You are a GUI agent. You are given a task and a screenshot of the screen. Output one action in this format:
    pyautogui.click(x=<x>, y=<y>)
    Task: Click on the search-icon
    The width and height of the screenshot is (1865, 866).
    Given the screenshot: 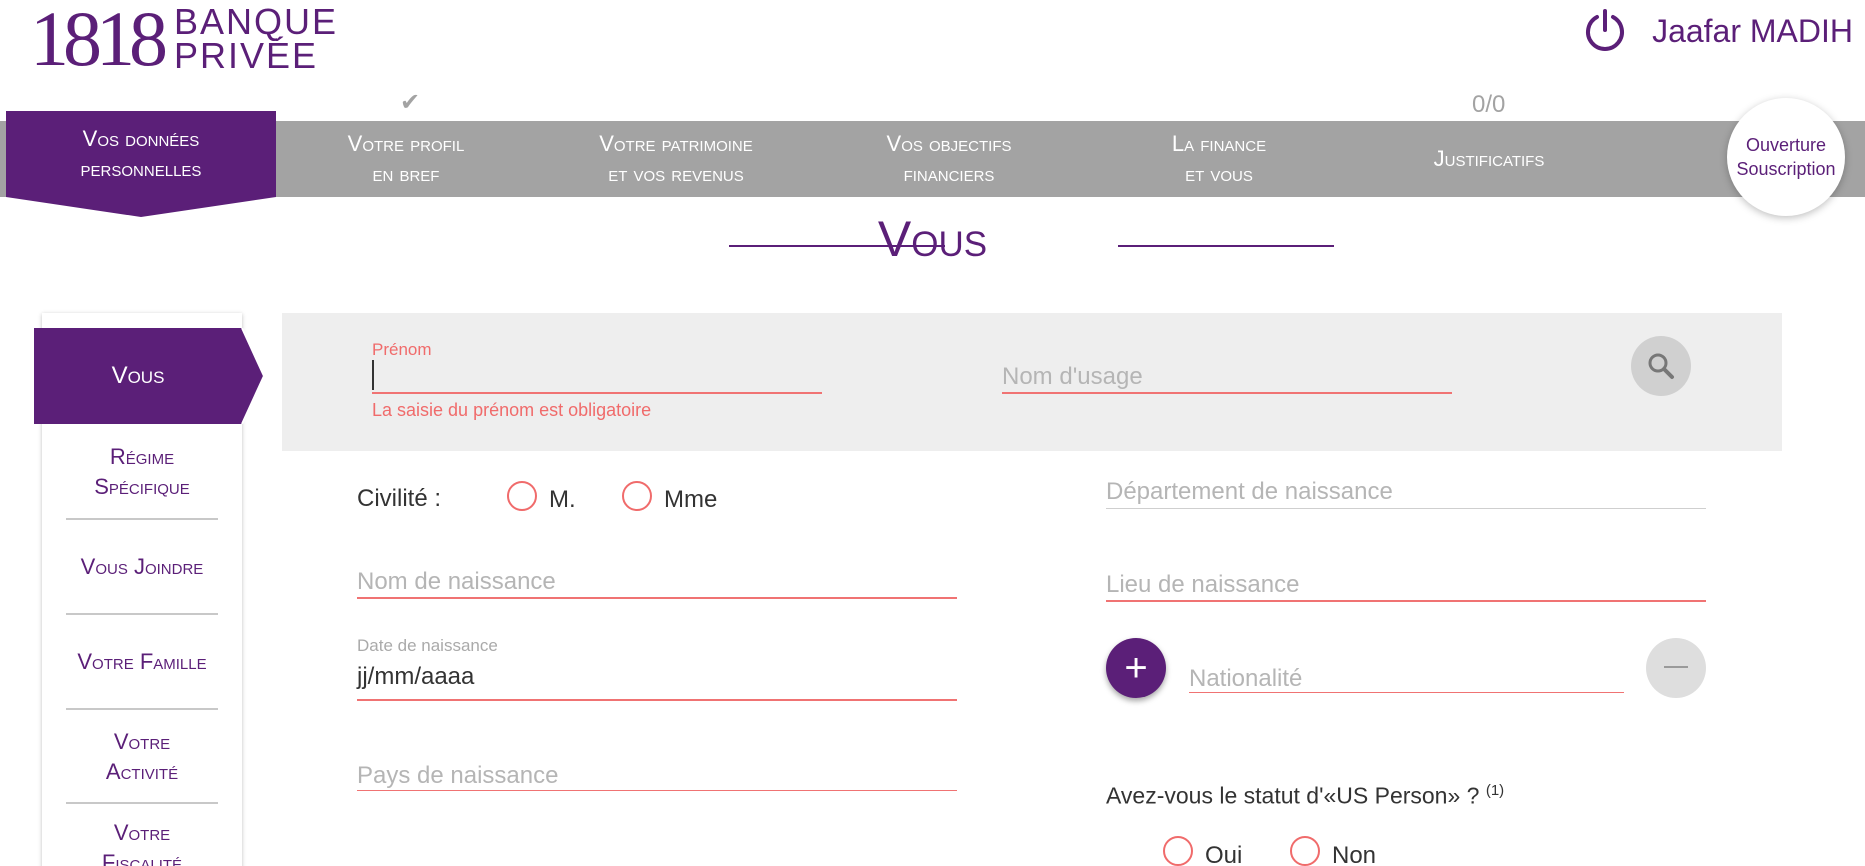 What is the action you would take?
    pyautogui.click(x=1661, y=366)
    